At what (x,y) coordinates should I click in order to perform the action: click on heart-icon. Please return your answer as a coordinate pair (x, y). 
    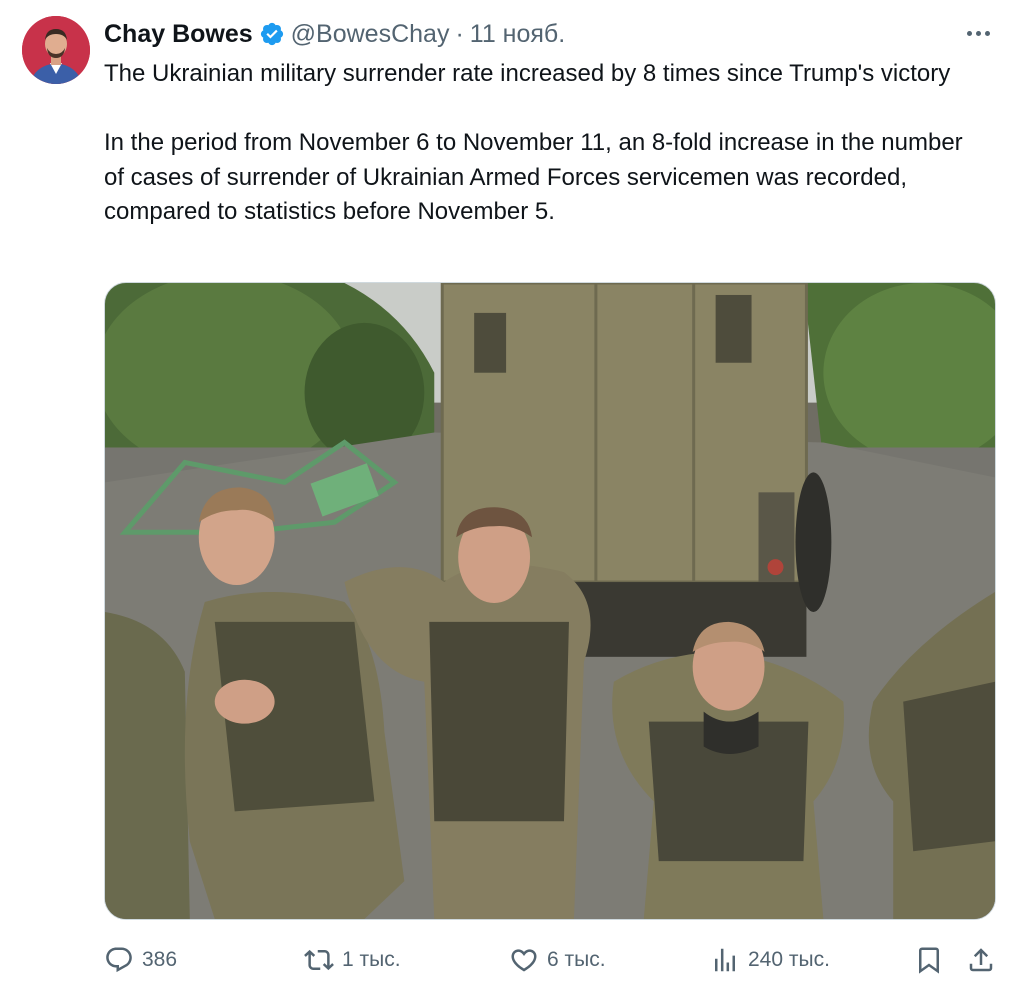
    Looking at the image, I should click on (524, 960).